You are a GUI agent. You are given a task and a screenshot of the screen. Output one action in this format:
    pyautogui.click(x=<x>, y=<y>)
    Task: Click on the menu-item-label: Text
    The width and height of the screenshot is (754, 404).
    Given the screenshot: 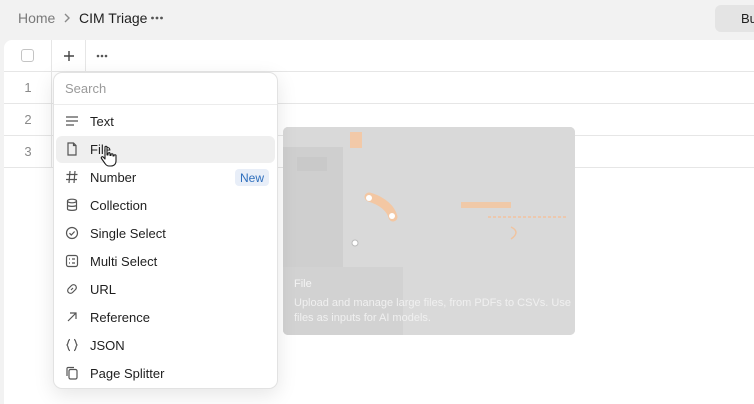 What is the action you would take?
    pyautogui.click(x=102, y=121)
    